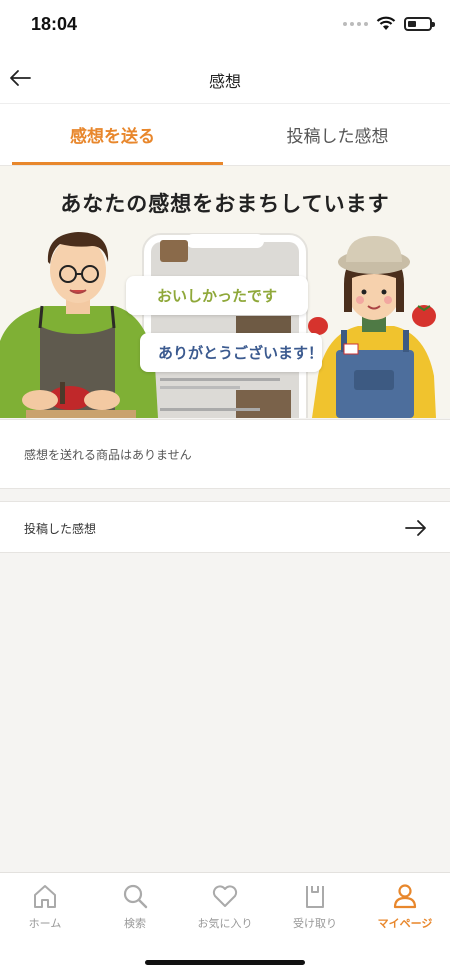 The image size is (450, 972). What do you see at coordinates (355, 23) in the screenshot?
I see `signal-icon` at bounding box center [355, 23].